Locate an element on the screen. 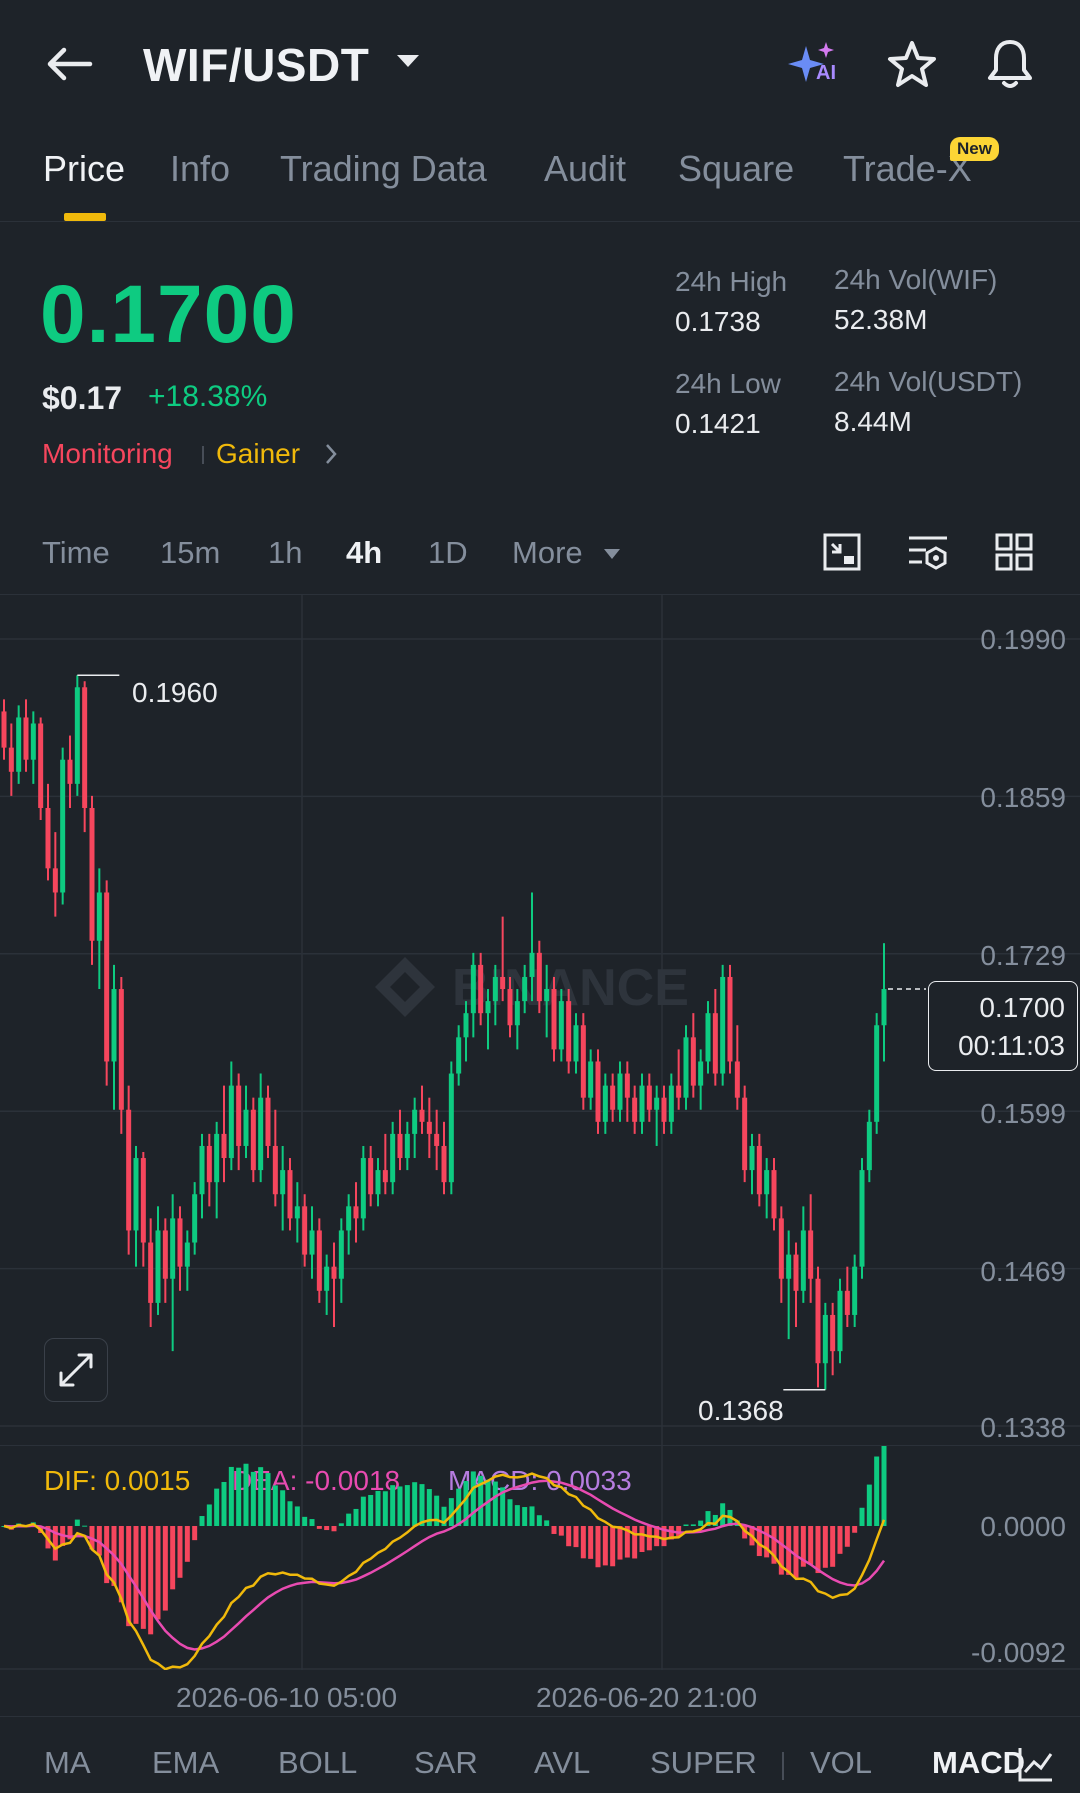  indicator-vol: VOL is located at coordinates (841, 1763).